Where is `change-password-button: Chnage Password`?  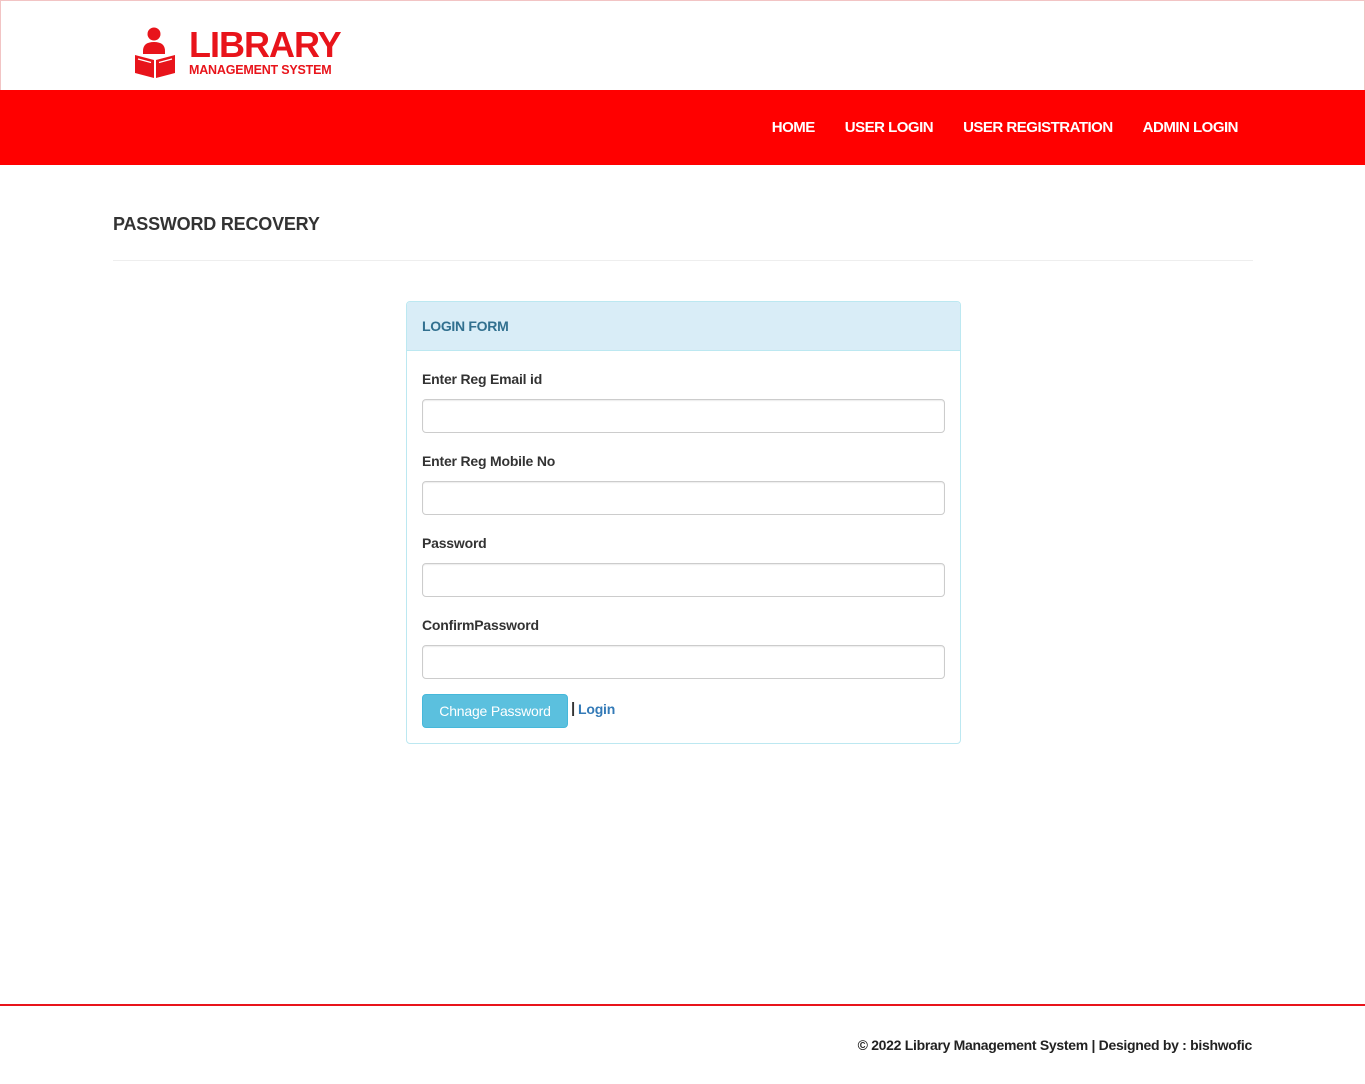 change-password-button: Chnage Password is located at coordinates (495, 711).